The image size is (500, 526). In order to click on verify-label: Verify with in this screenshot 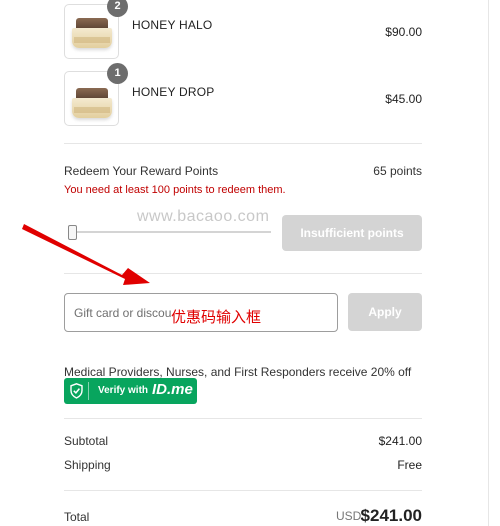, I will do `click(123, 390)`.